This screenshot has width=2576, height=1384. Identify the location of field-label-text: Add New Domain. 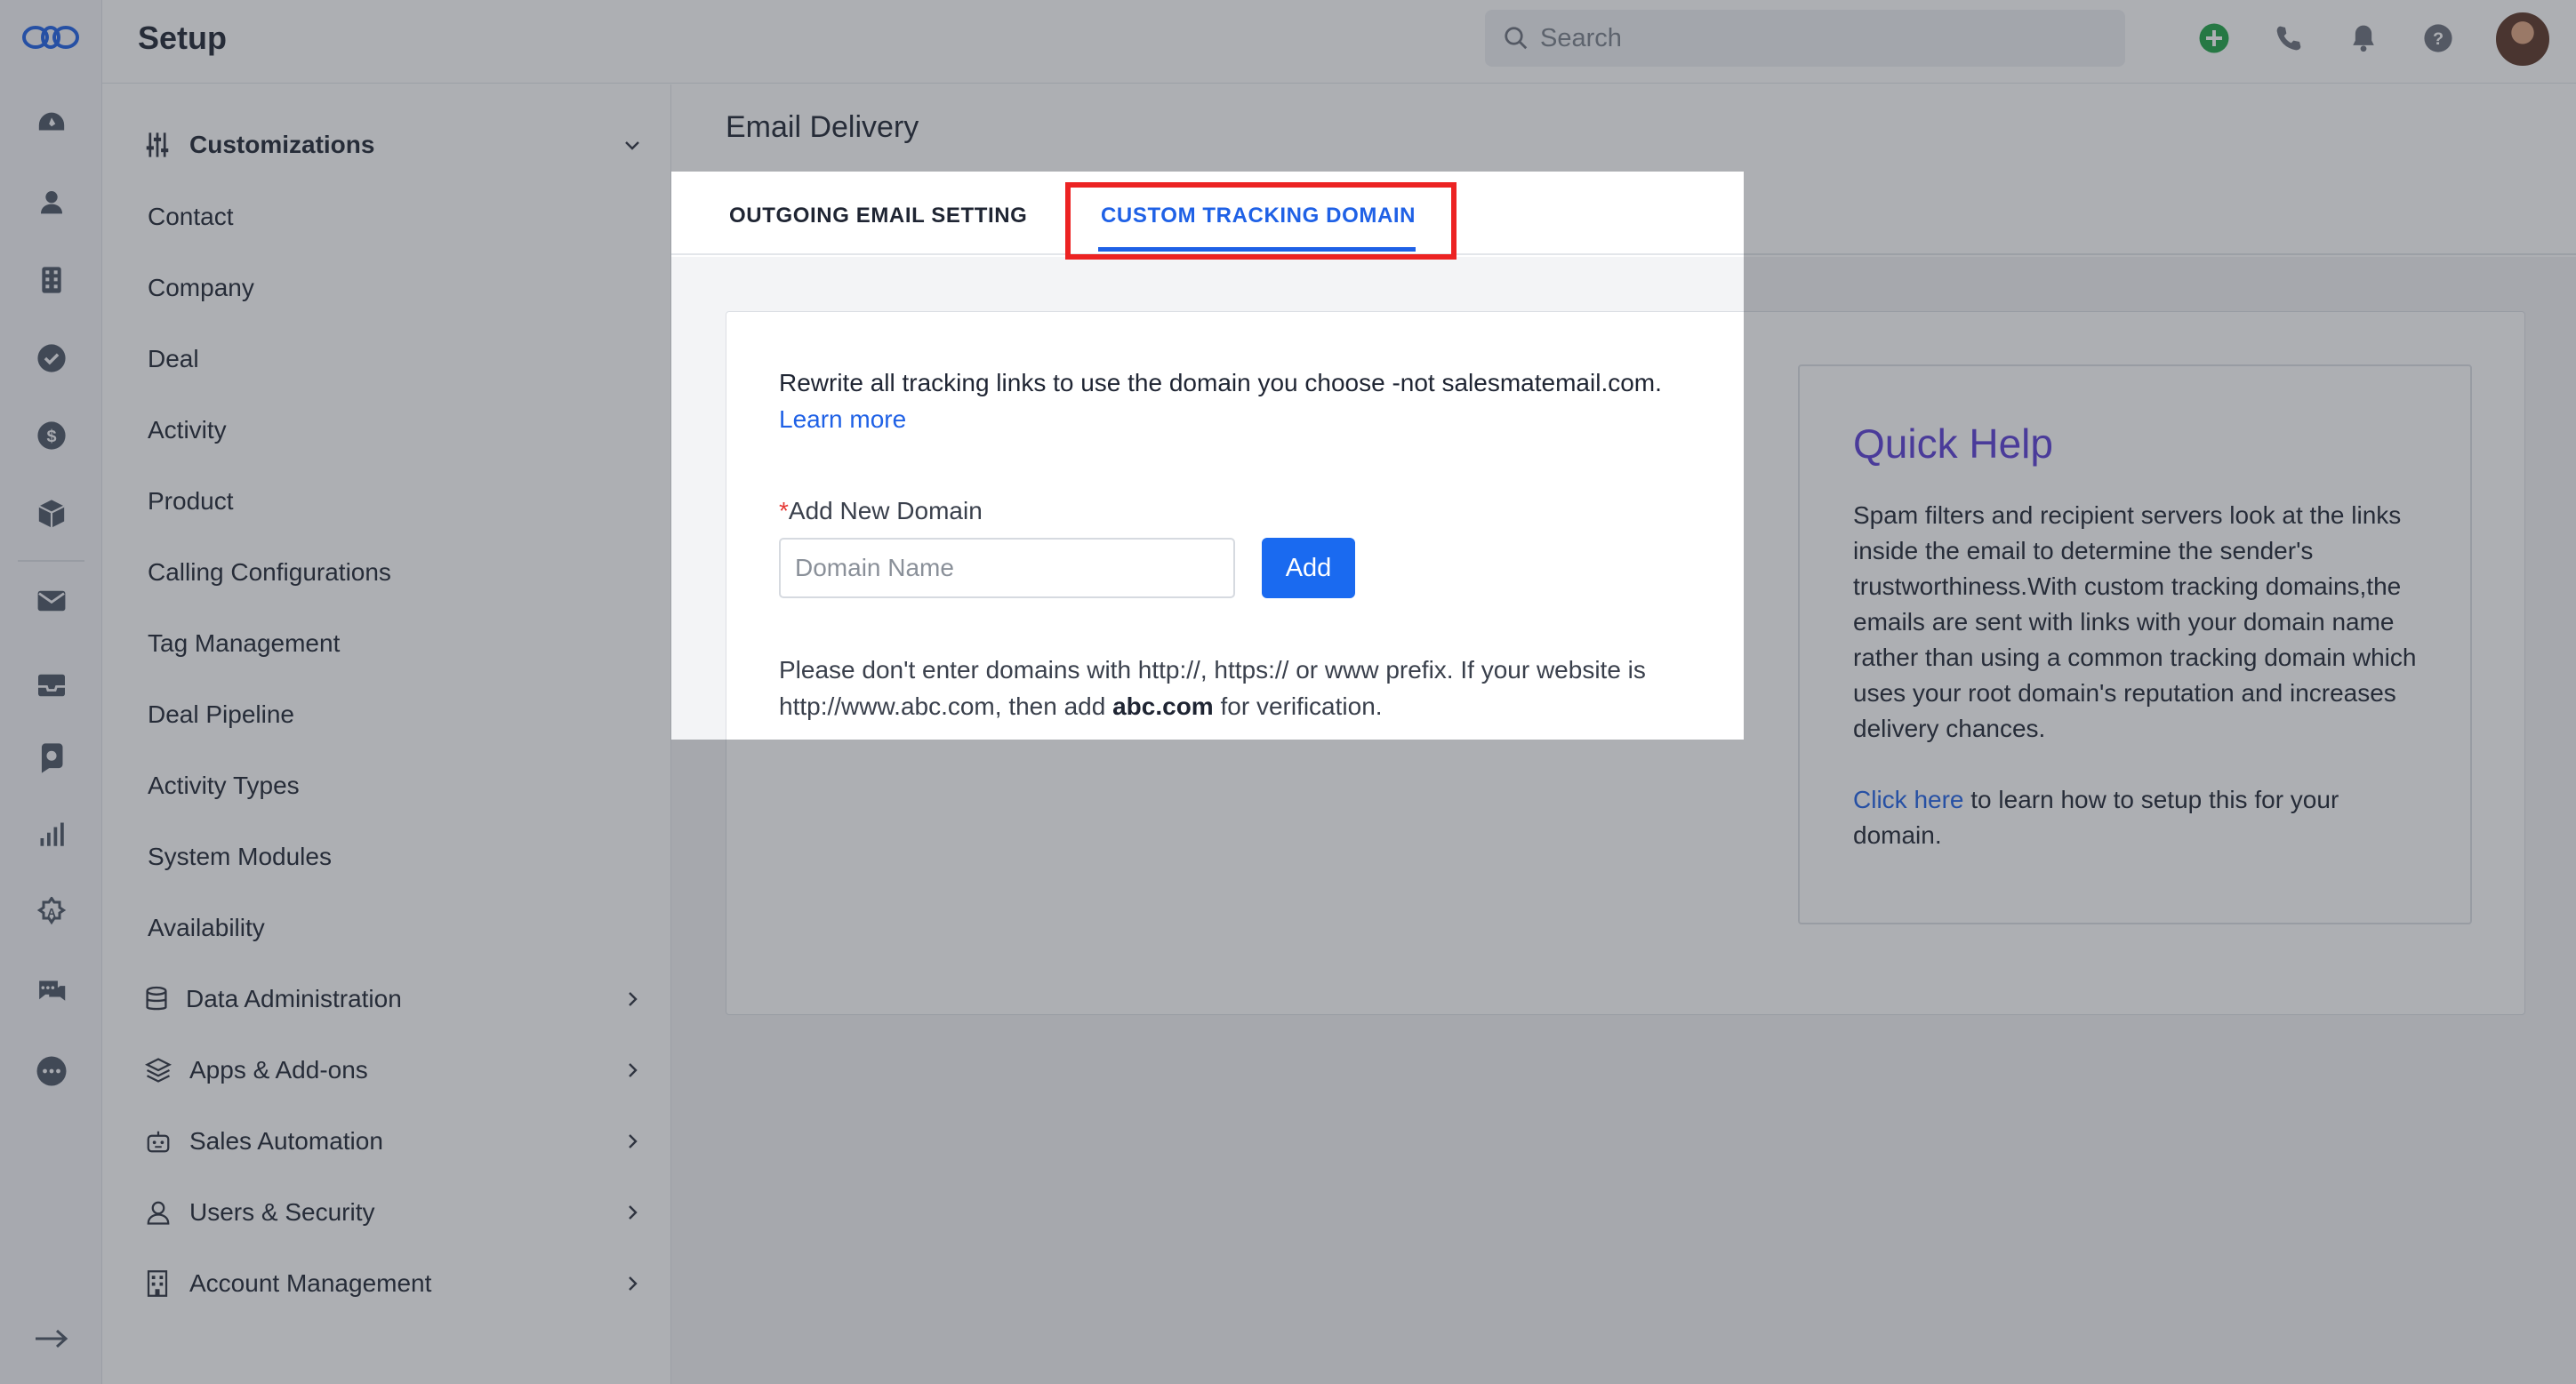
(885, 510).